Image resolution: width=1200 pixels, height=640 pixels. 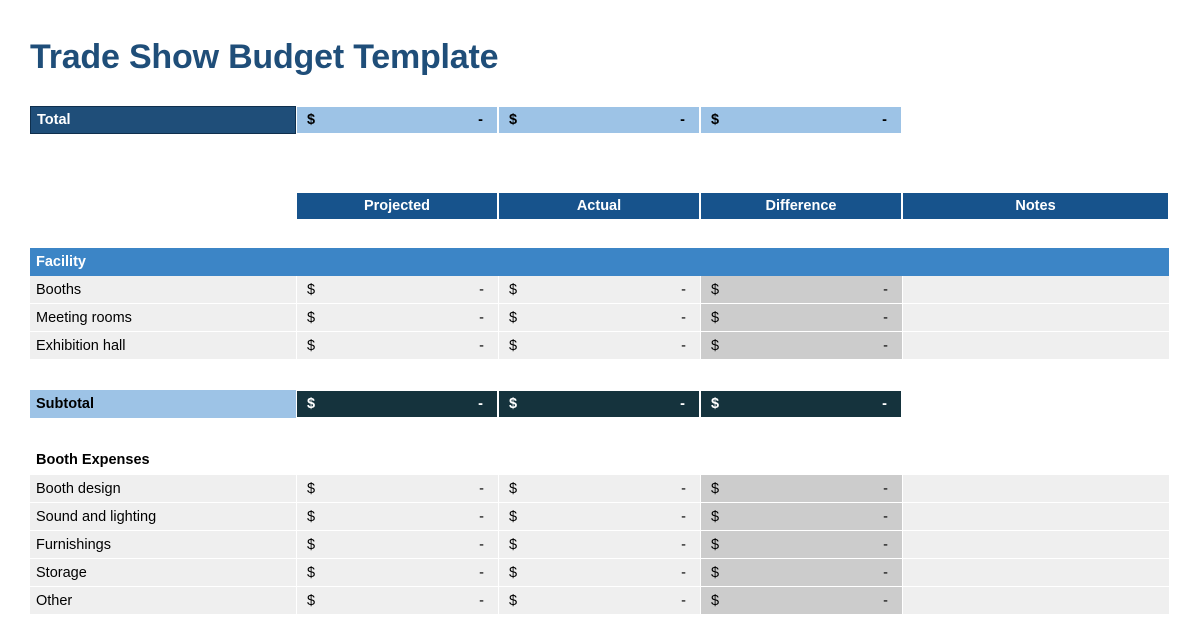 I want to click on subtotal-label: Subtotal, so click(x=163, y=404).